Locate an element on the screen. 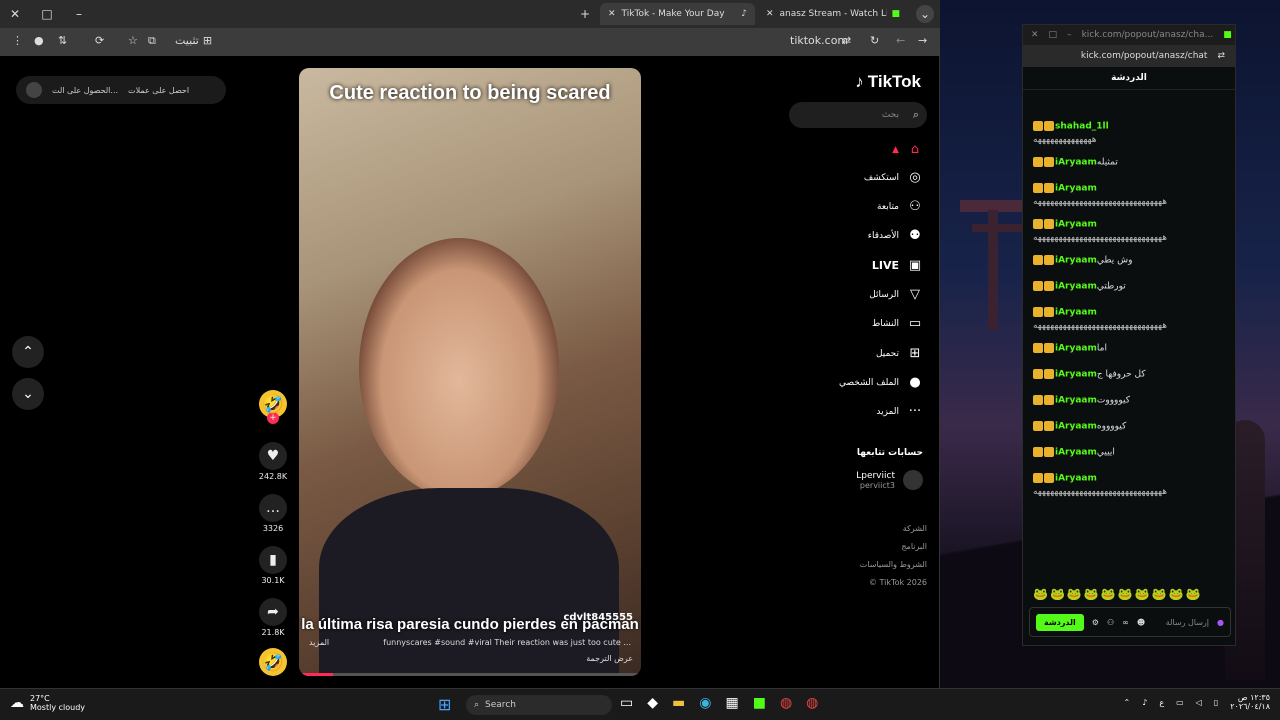  nav-friends: الأصدقاء ⚉ is located at coordinates (895, 235).